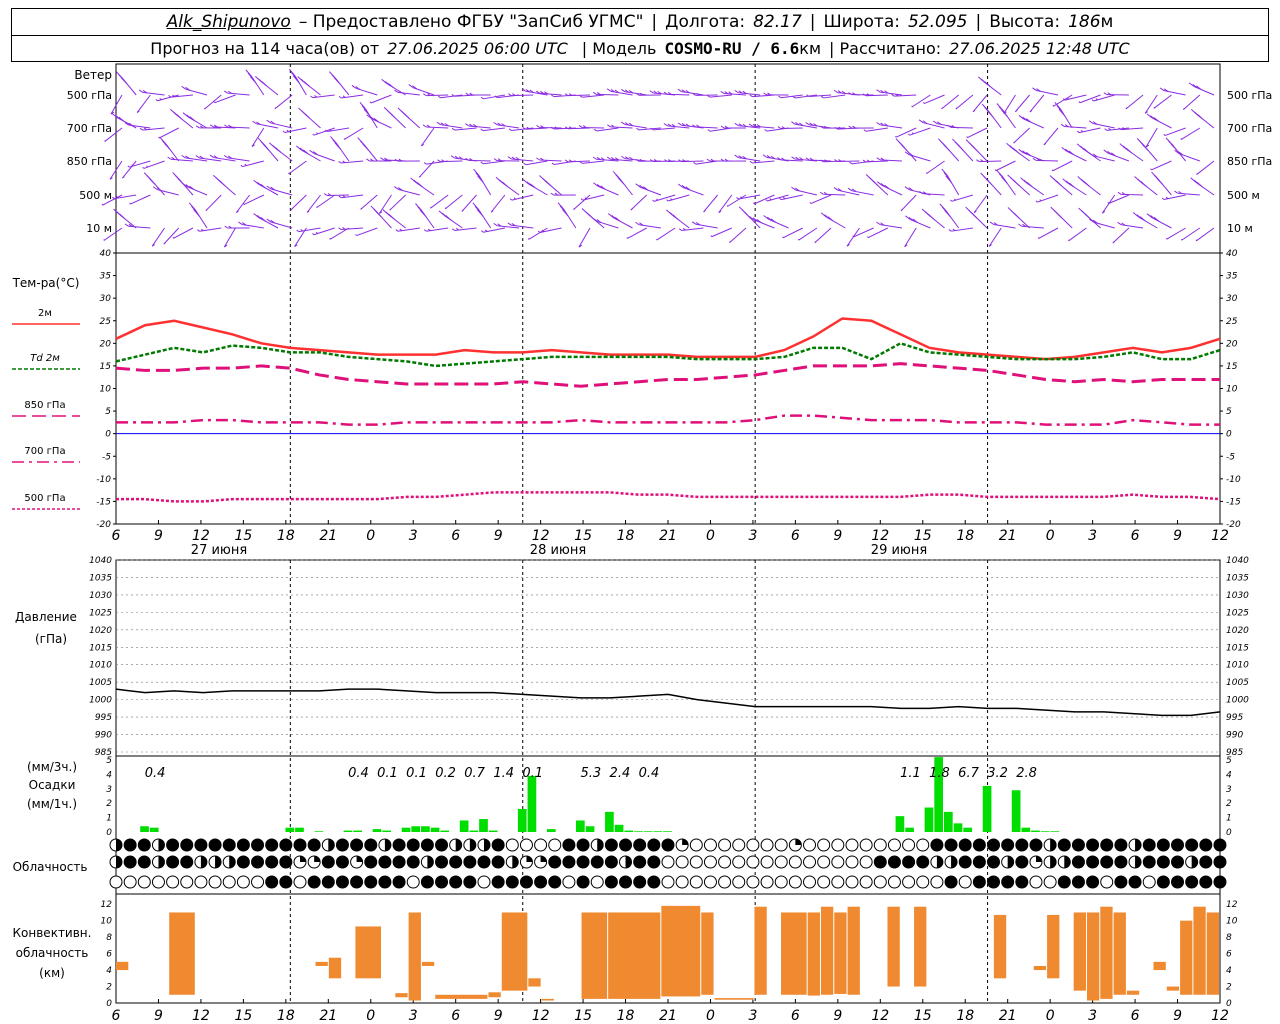  Describe the element at coordinates (158, 1016) in the screenshot. I see `hour-tick-label: 9` at that location.